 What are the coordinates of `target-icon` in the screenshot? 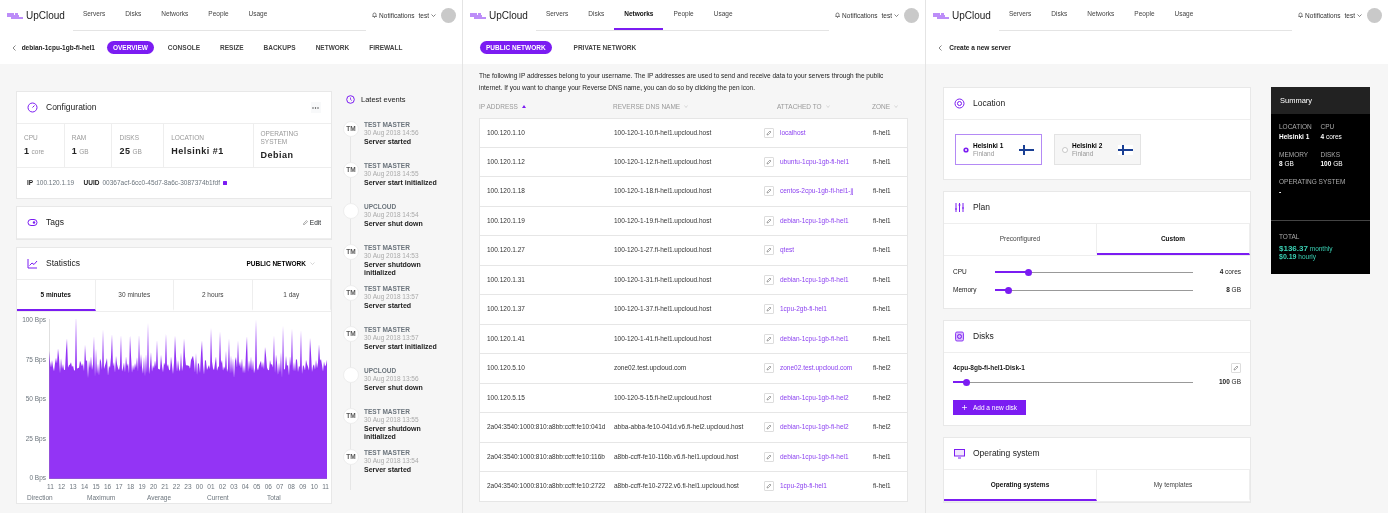 It's located at (959, 103).